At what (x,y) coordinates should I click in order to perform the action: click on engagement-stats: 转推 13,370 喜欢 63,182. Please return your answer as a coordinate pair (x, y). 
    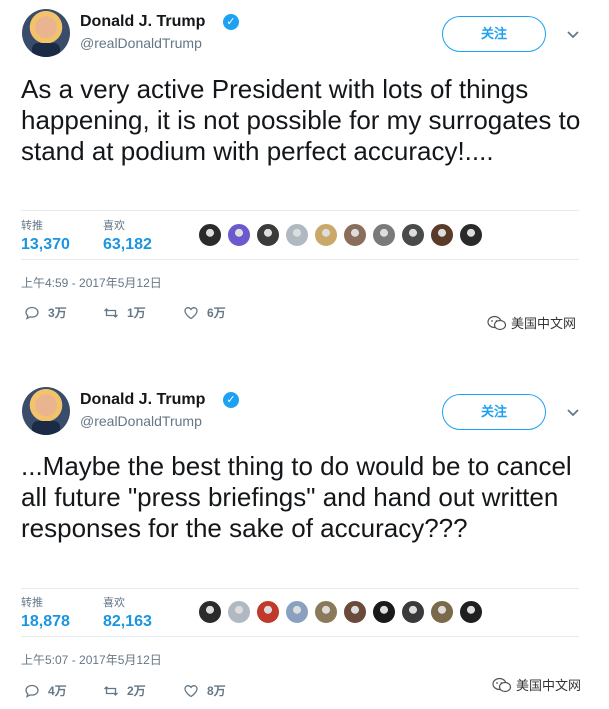
    Looking at the image, I should click on (304, 238).